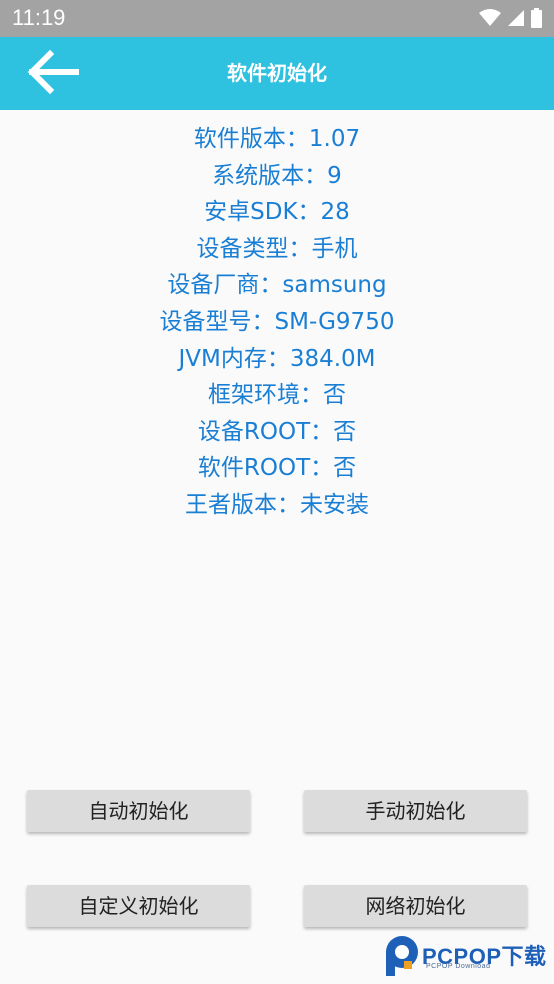 The image size is (554, 984). What do you see at coordinates (138, 906) in the screenshot?
I see `custom-init-button: 自定义初始化` at bounding box center [138, 906].